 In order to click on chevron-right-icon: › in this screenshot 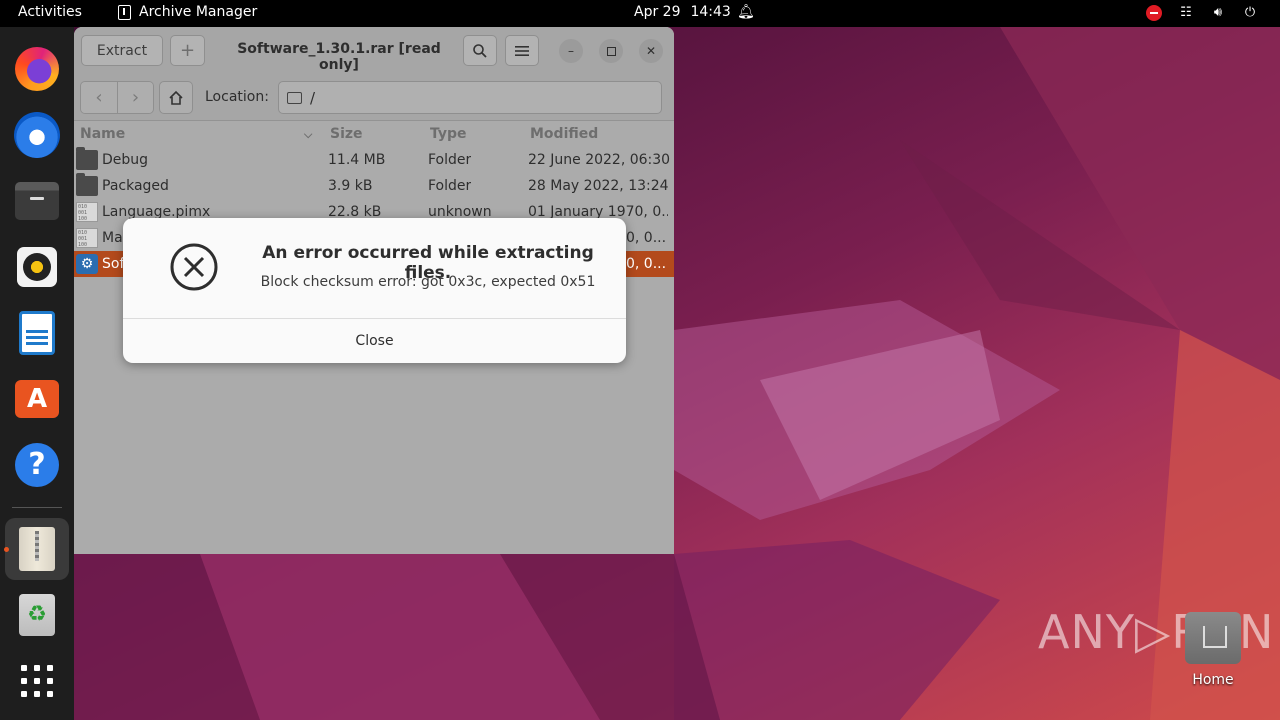, I will do `click(135, 97)`.